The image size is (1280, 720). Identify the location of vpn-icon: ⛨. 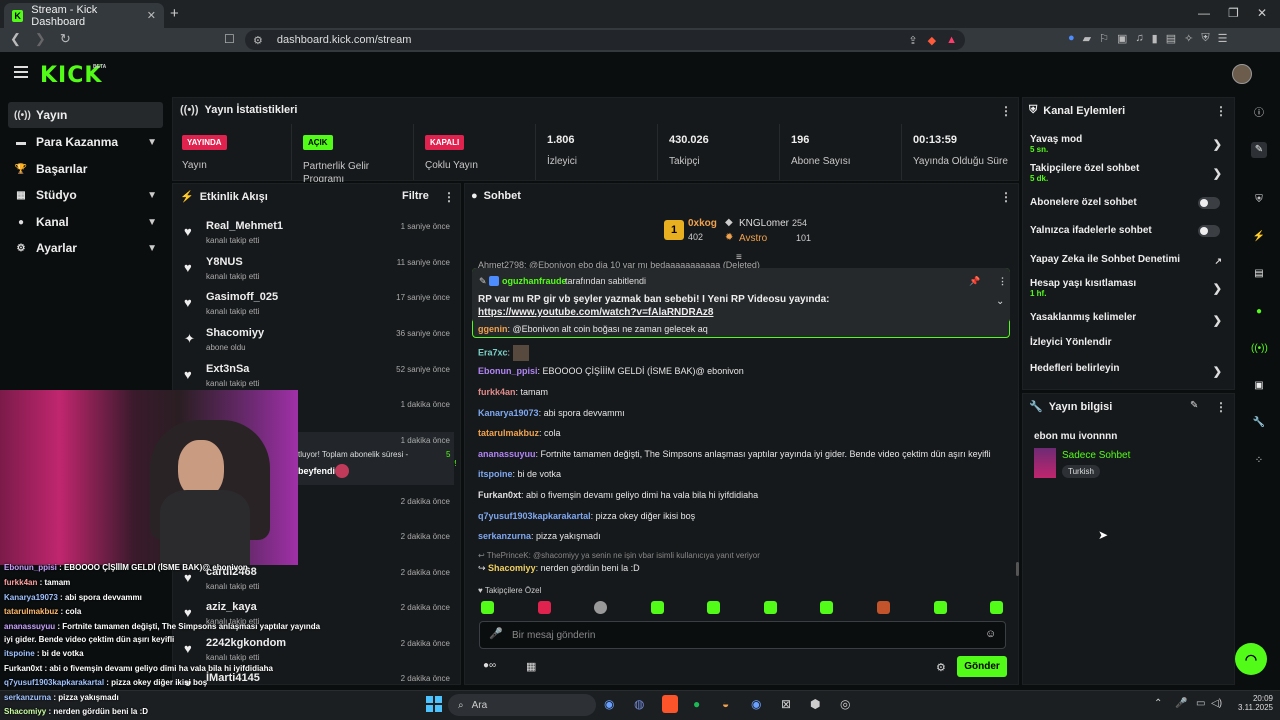
(1205, 38).